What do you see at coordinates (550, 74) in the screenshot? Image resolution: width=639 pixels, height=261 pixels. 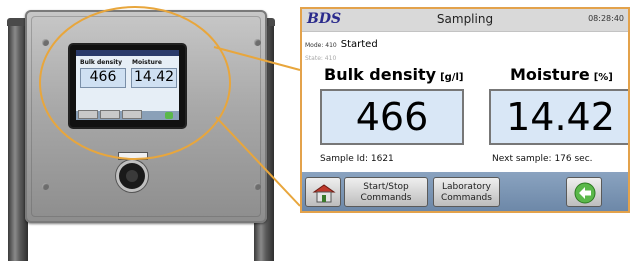 I see `moisture-label: Moisture` at bounding box center [550, 74].